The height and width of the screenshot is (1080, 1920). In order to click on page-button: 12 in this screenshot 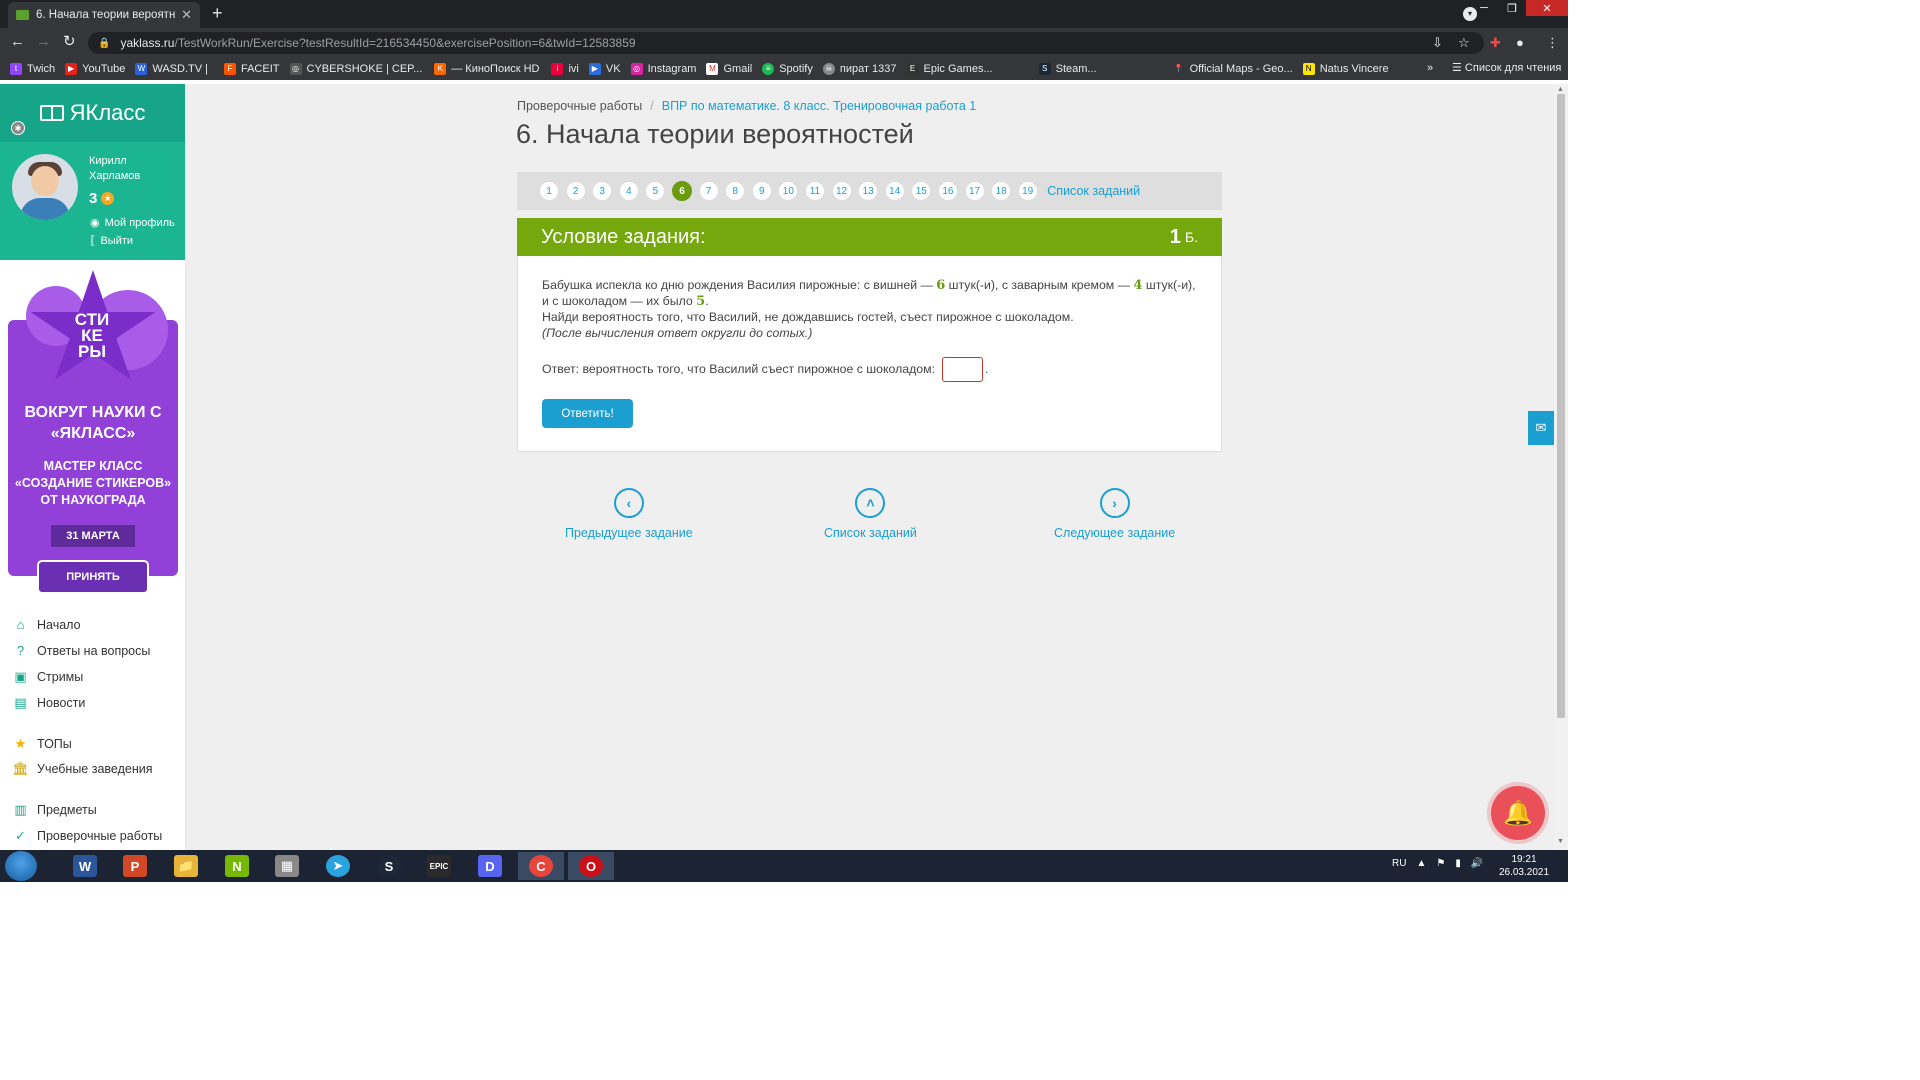, I will do `click(841, 191)`.